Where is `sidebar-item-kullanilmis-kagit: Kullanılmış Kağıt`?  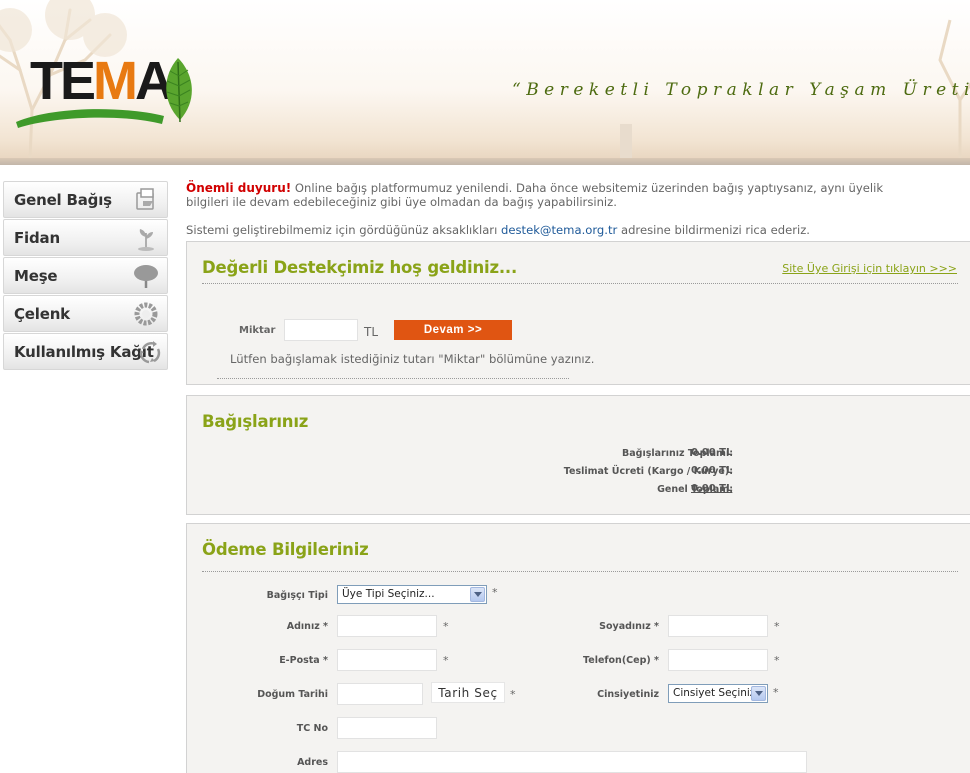 sidebar-item-kullanilmis-kagit: Kullanılmış Kağıt is located at coordinates (85, 351).